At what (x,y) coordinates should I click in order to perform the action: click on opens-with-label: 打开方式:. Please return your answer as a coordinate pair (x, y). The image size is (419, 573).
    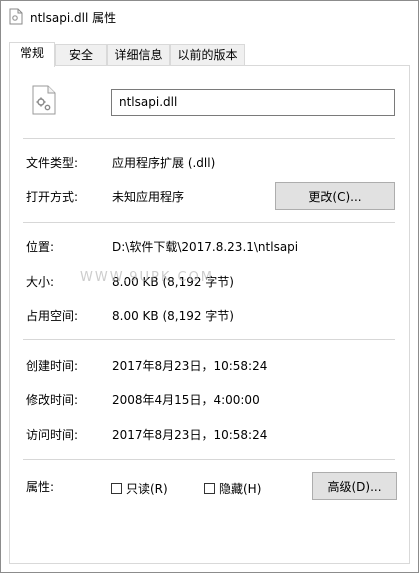
    Looking at the image, I should click on (52, 197).